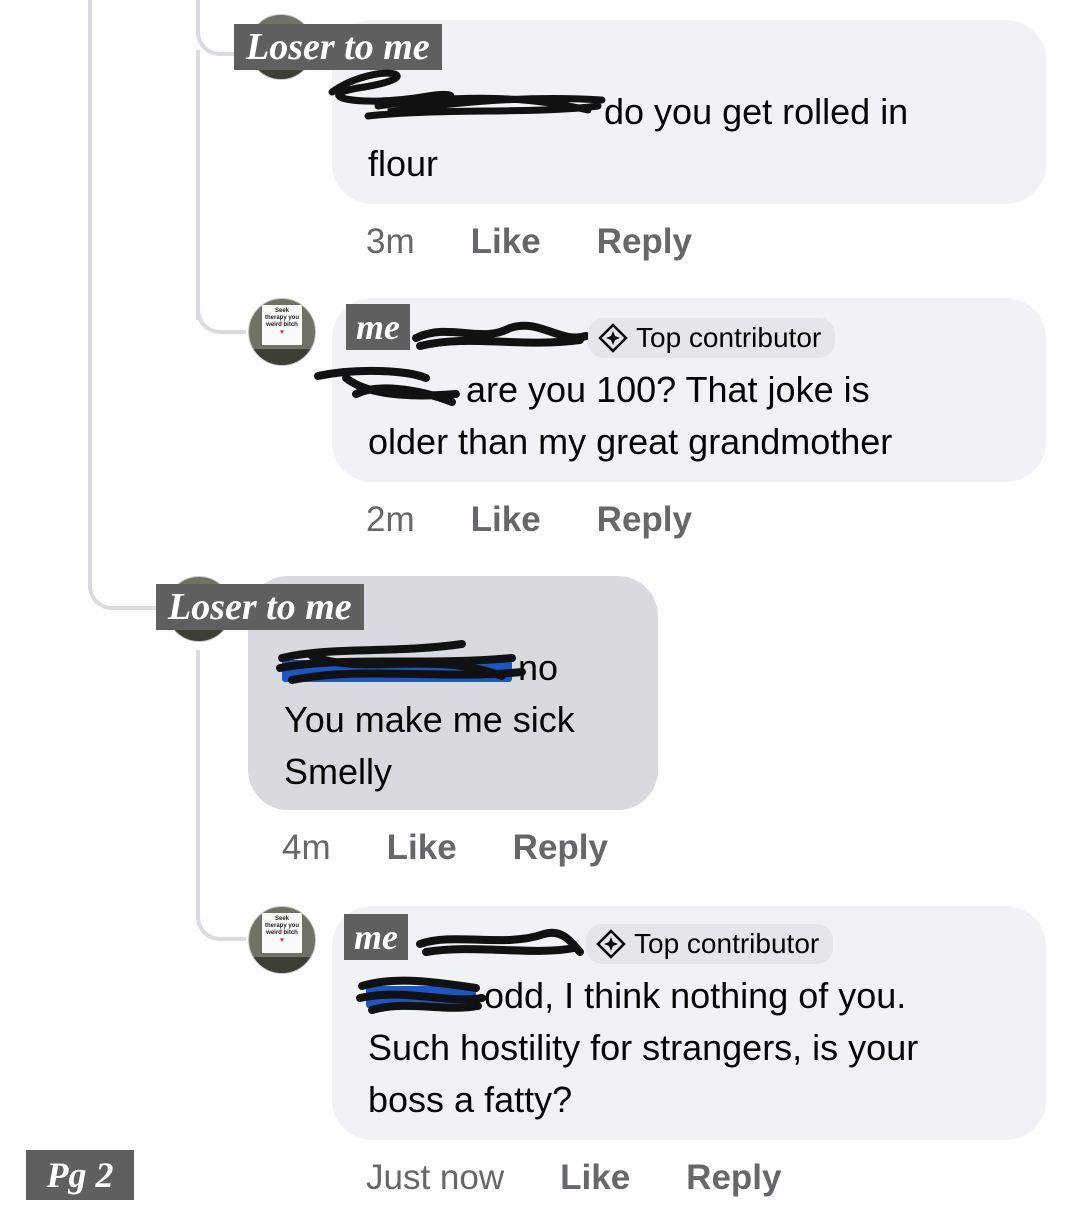 Image resolution: width=1075 pixels, height=1211 pixels. What do you see at coordinates (338, 771) in the screenshot?
I see `comment-line: Smelly` at bounding box center [338, 771].